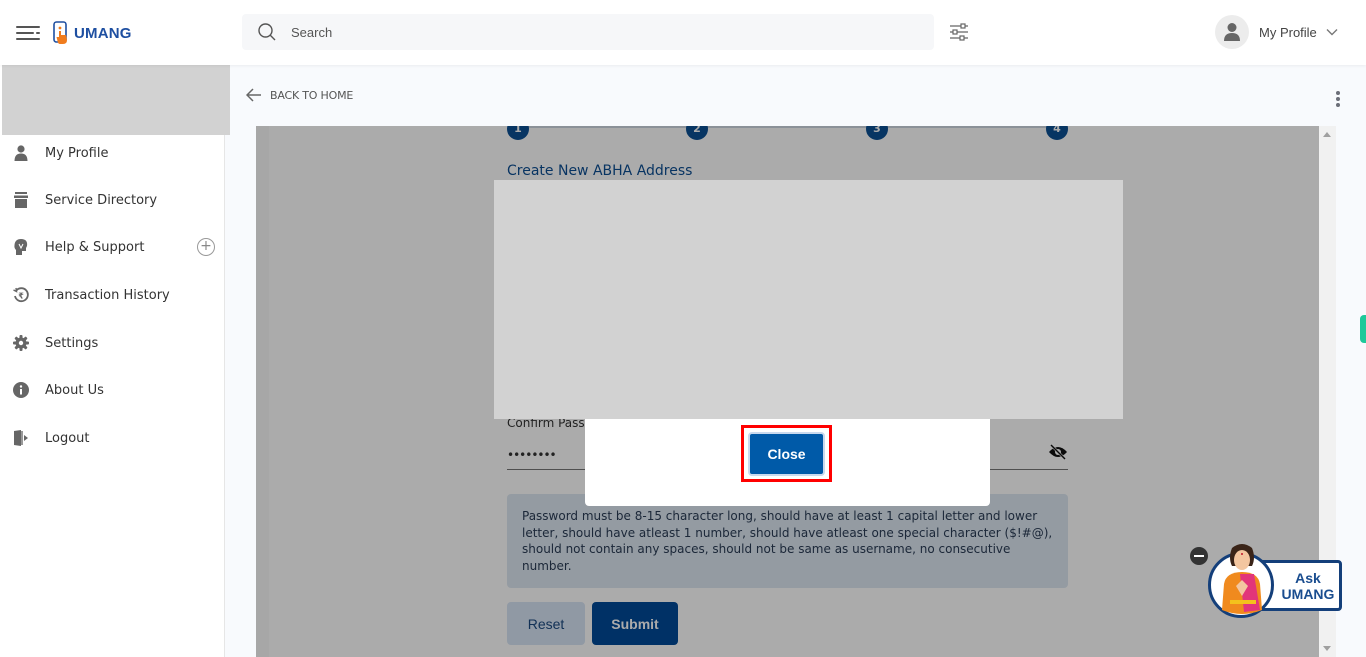  I want to click on minimize-icon, so click(1199, 556).